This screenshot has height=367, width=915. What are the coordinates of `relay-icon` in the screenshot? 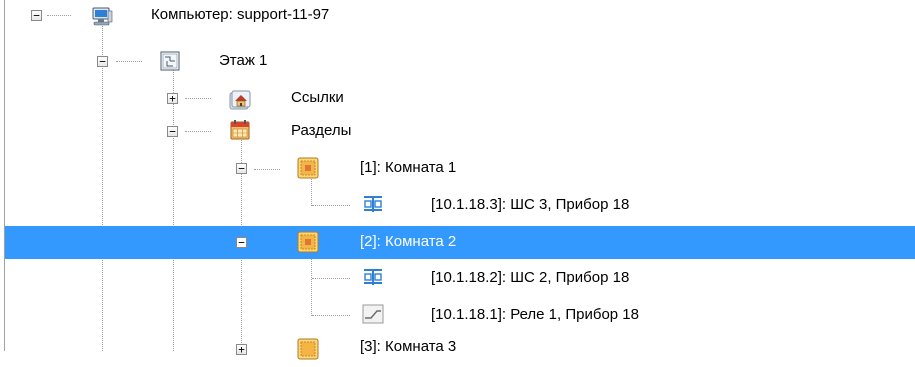 It's located at (373, 314).